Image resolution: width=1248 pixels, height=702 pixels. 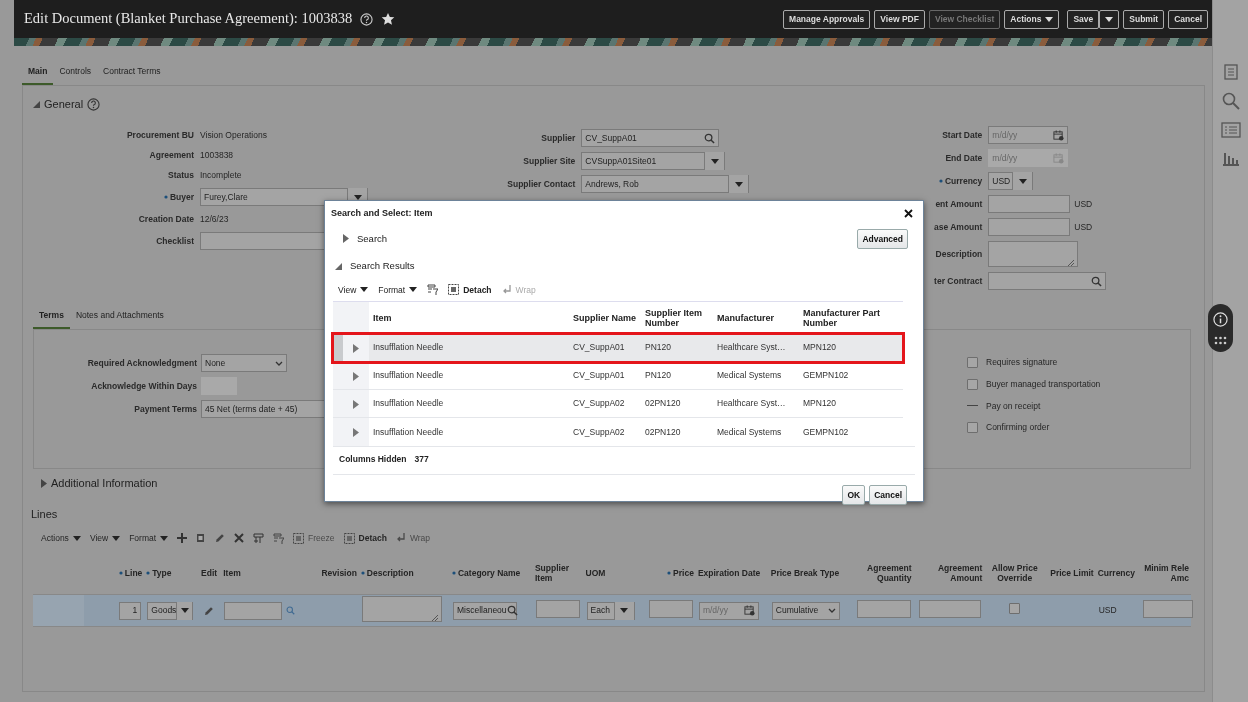 I want to click on column-header: Expiration Date, so click(x=729, y=572).